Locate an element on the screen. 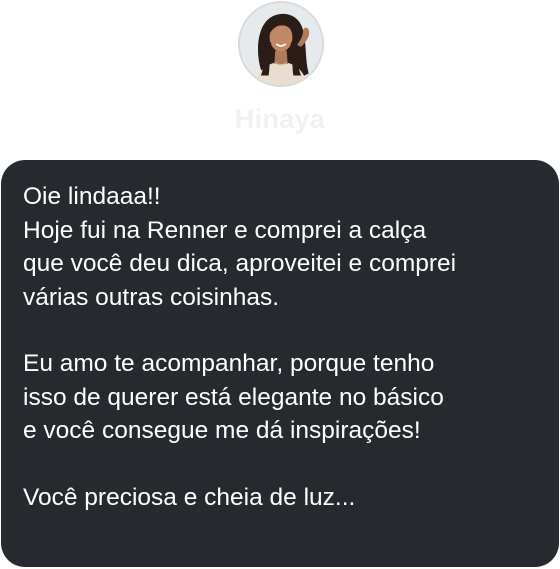 The height and width of the screenshot is (569, 560). message-line: Hoje fui na Renner e comprei a calça is located at coordinates (225, 230).